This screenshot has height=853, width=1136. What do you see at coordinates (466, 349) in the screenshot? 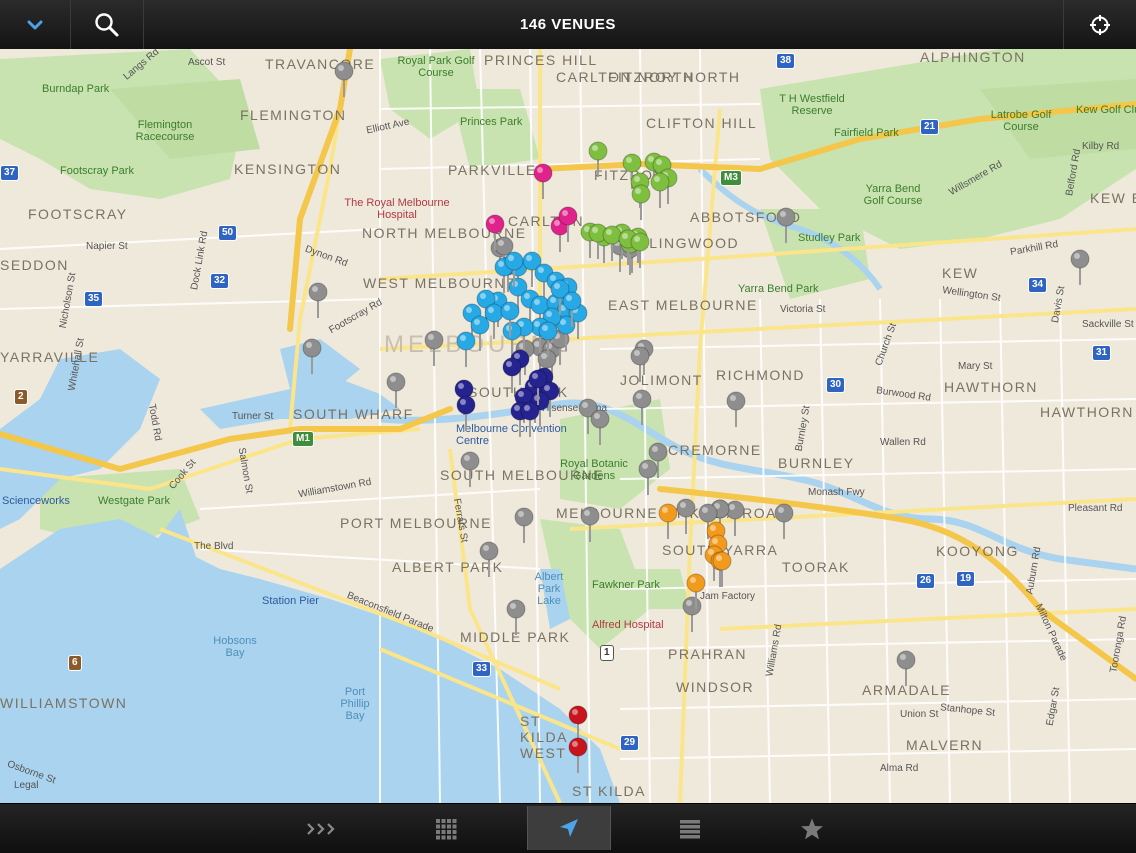
I see `venue-pin-cyan` at bounding box center [466, 349].